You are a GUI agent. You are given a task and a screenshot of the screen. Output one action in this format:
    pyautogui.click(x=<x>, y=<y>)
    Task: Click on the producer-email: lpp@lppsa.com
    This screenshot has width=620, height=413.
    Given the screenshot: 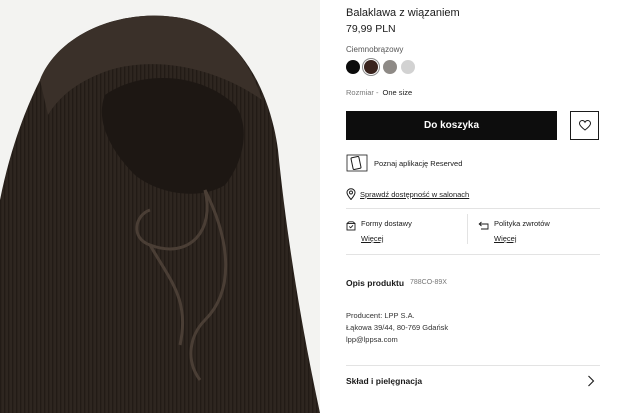 What is the action you would take?
    pyautogui.click(x=372, y=339)
    